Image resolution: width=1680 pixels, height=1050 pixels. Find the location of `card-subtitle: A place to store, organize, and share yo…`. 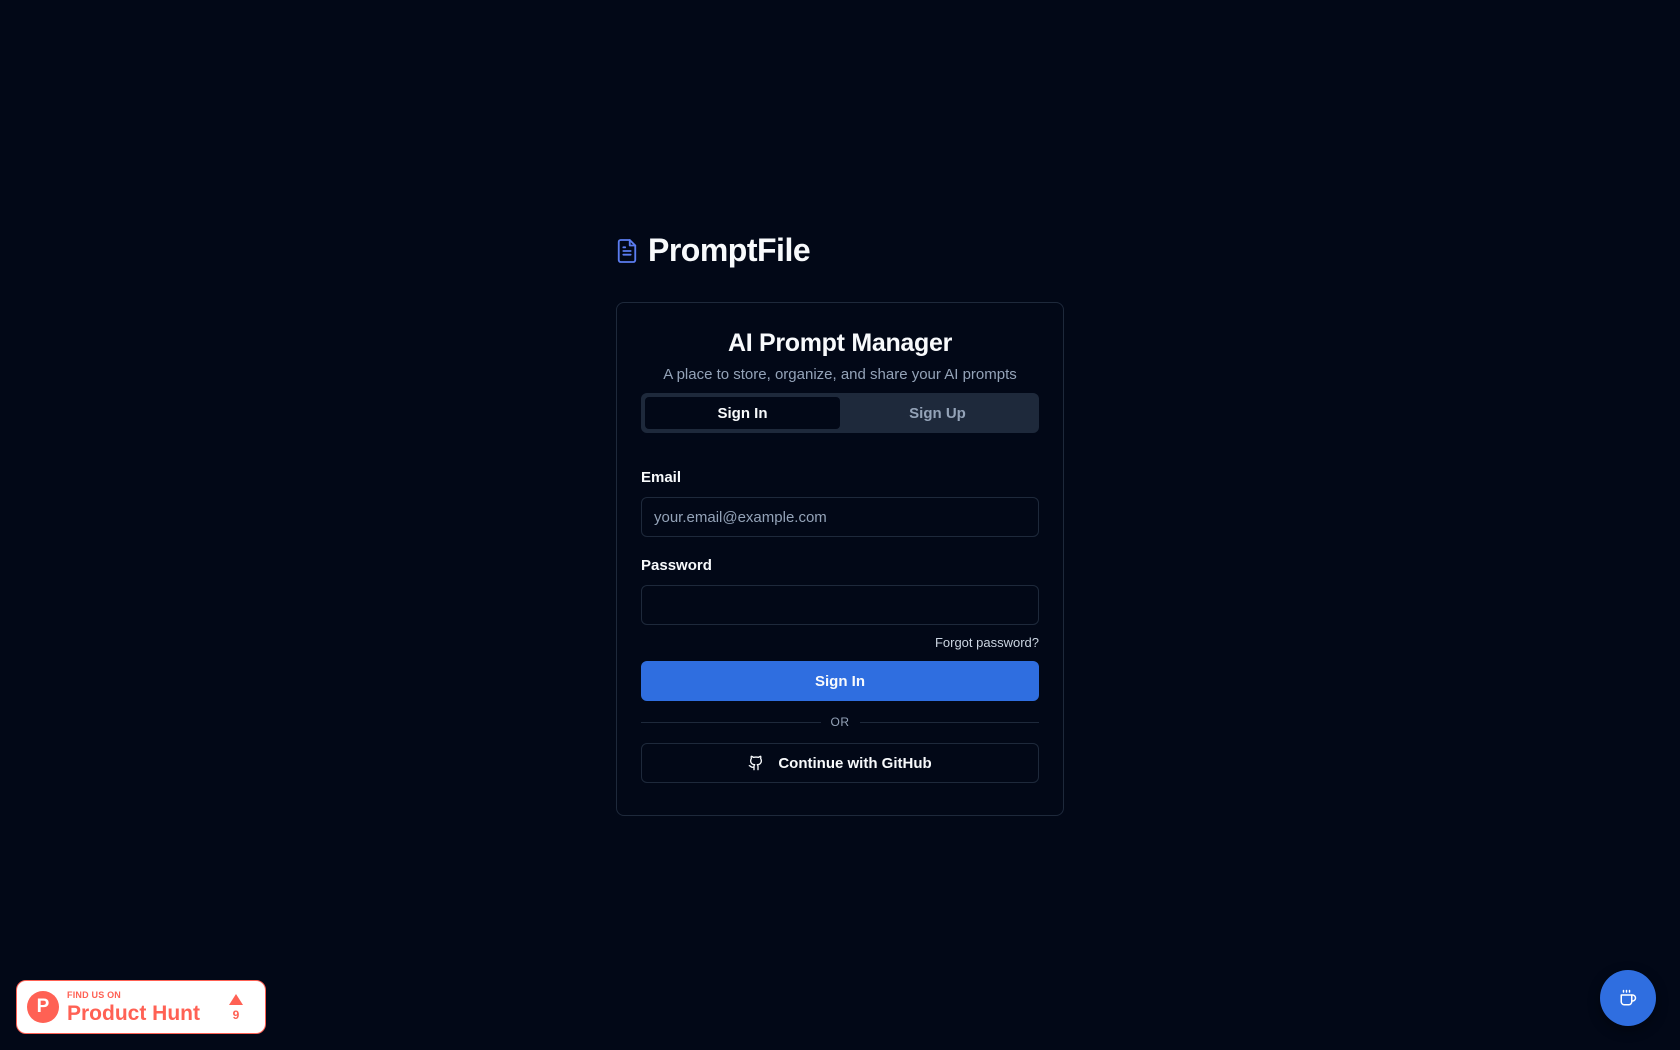

card-subtitle: A place to store, organize, and share yo… is located at coordinates (840, 374).